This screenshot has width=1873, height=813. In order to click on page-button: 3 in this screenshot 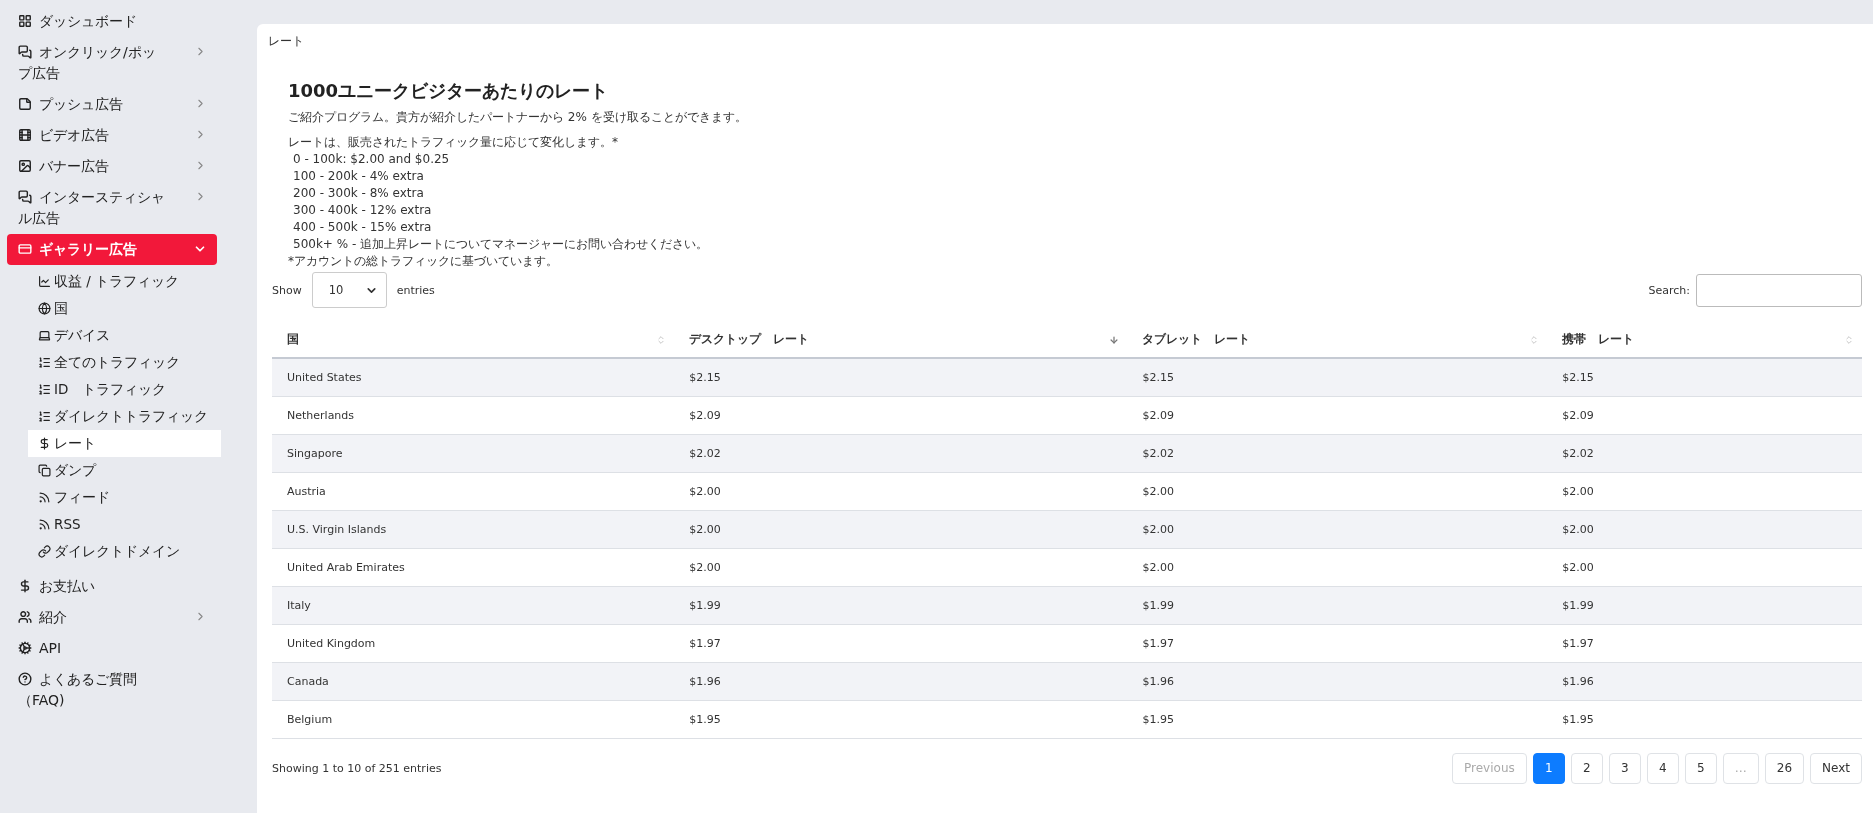, I will do `click(1624, 768)`.